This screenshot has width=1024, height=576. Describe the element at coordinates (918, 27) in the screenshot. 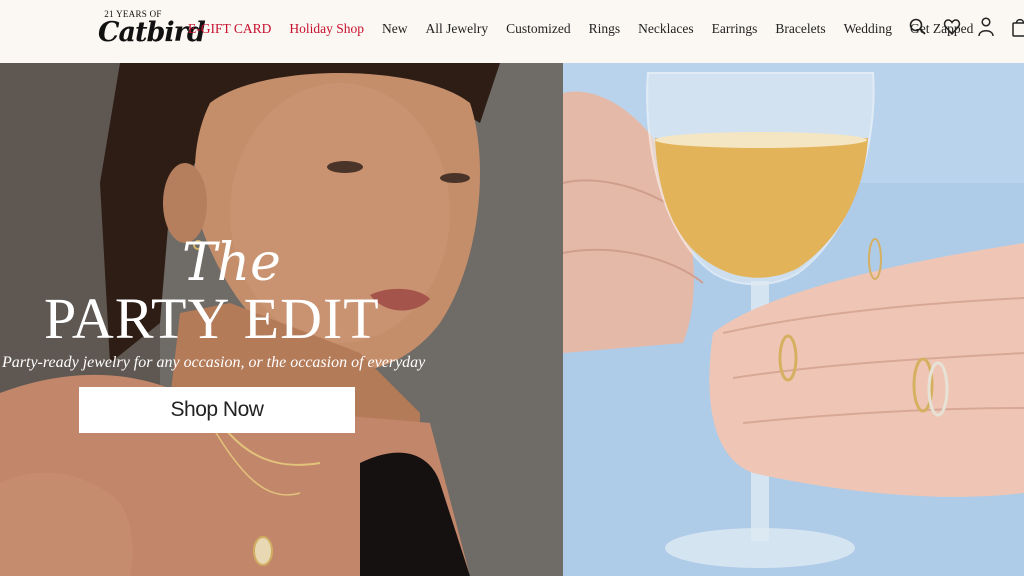

I see `search-icon` at that location.